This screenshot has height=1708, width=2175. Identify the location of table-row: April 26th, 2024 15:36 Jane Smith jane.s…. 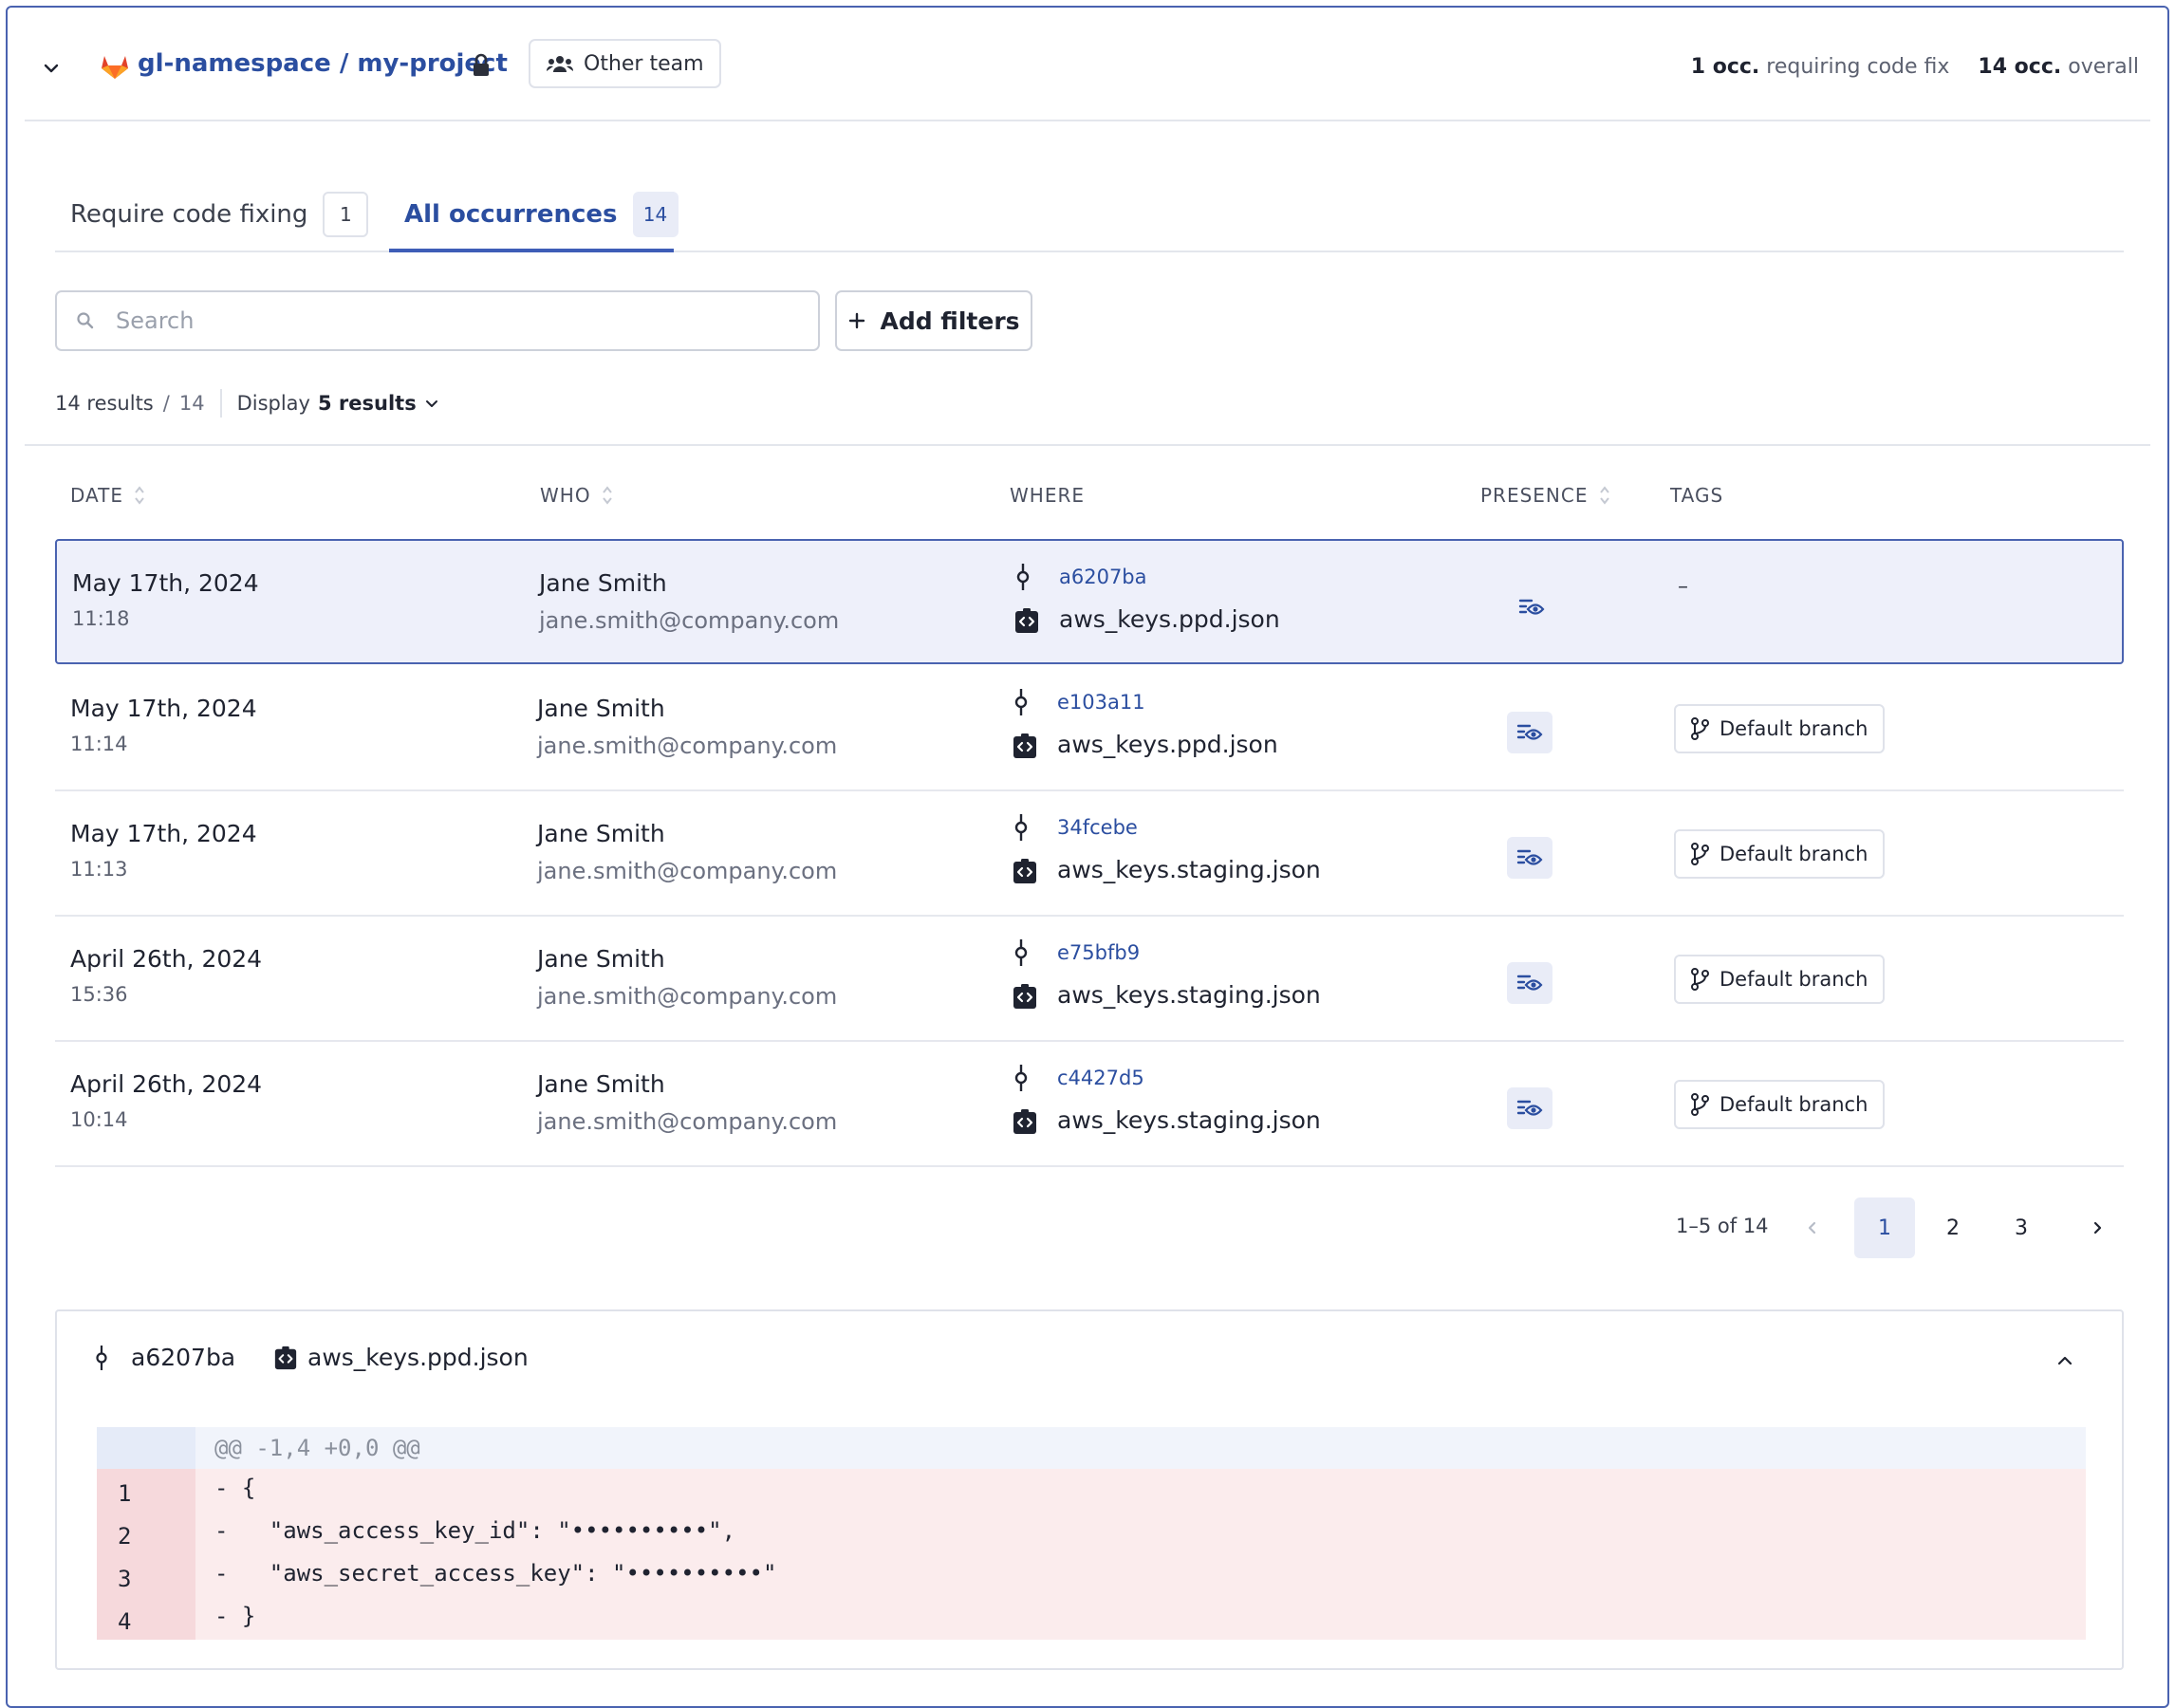
(1090, 980).